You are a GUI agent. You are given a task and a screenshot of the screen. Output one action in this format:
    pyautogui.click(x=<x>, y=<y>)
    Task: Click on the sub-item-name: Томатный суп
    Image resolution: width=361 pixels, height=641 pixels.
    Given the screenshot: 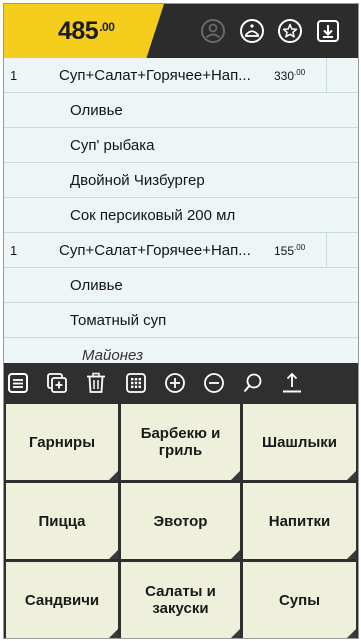 What is the action you would take?
    pyautogui.click(x=118, y=320)
    